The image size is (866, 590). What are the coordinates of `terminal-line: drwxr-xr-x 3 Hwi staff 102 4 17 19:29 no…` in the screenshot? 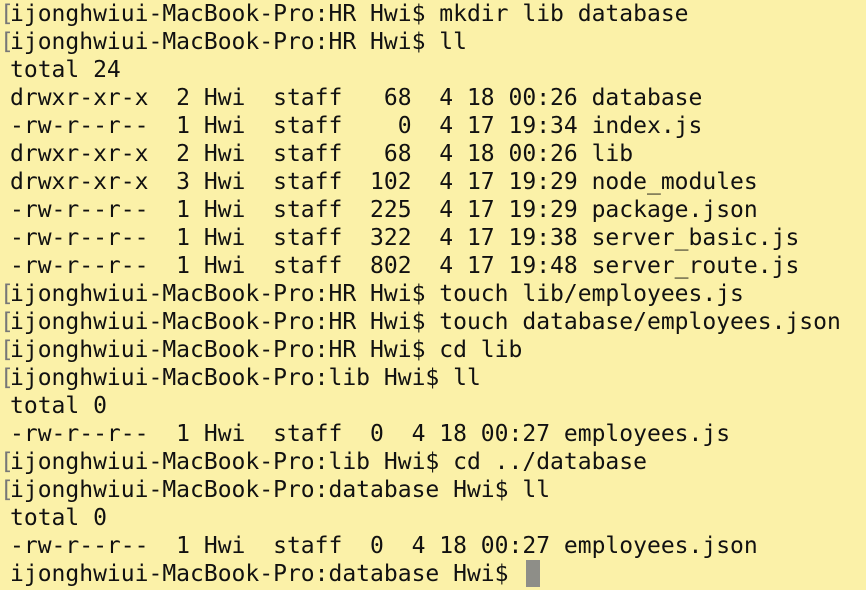 It's located at (379, 182).